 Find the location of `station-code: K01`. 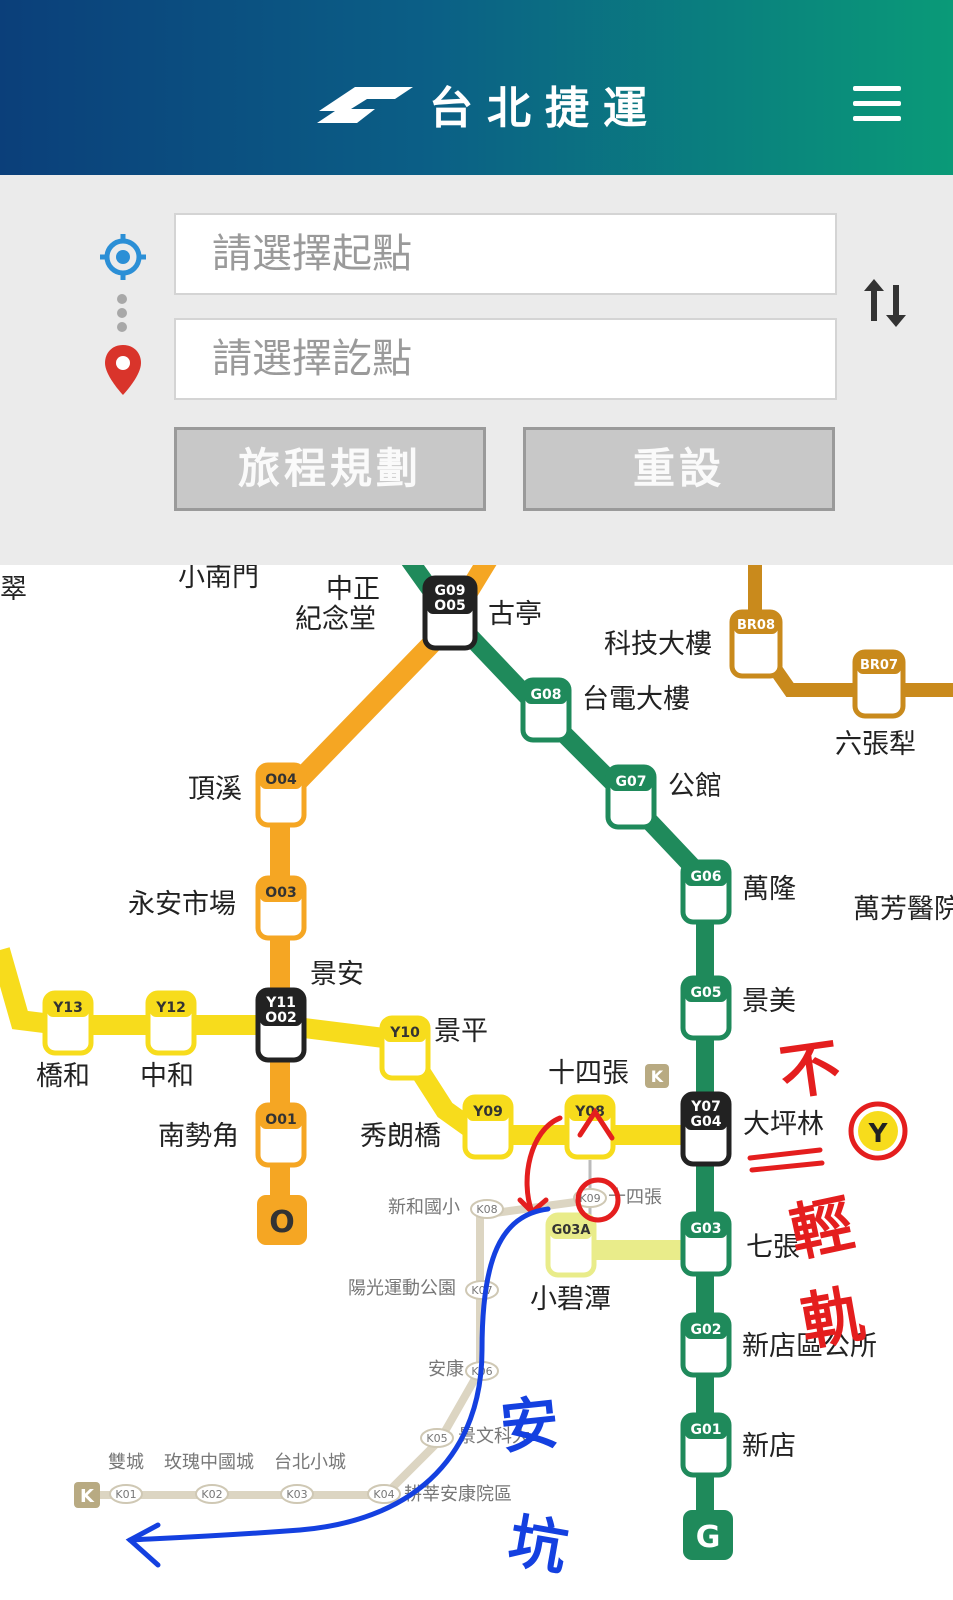

station-code: K01 is located at coordinates (125, 1494).